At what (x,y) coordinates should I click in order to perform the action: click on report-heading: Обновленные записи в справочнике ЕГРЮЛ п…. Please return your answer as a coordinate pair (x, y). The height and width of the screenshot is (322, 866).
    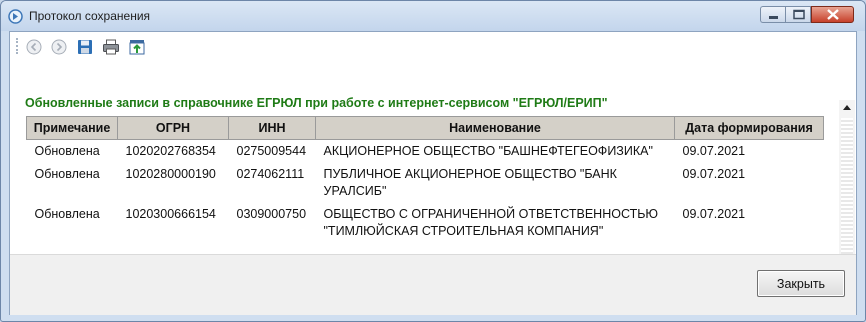
    Looking at the image, I should click on (316, 103).